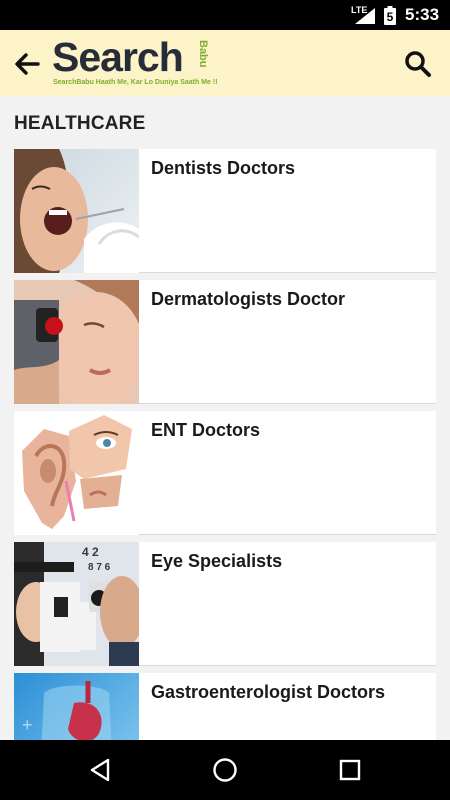  I want to click on system-nav-bar, so click(225, 770).